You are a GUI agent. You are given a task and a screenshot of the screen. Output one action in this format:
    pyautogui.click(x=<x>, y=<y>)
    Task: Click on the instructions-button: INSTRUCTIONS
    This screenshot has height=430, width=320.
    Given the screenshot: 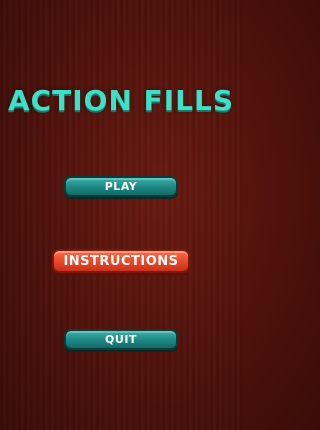 What is the action you would take?
    pyautogui.click(x=121, y=261)
    